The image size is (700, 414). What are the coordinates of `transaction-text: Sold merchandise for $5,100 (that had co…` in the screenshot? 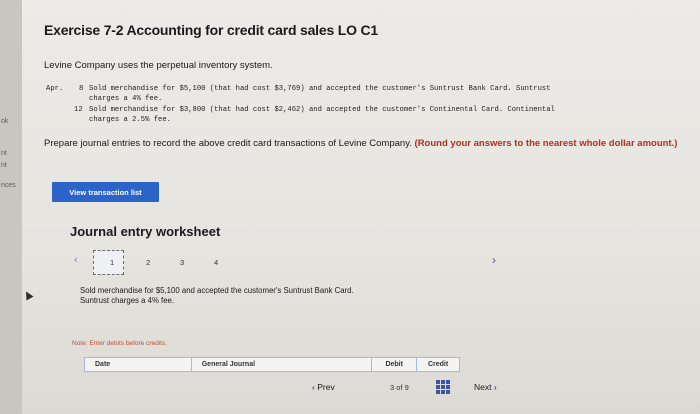 It's located at (320, 89).